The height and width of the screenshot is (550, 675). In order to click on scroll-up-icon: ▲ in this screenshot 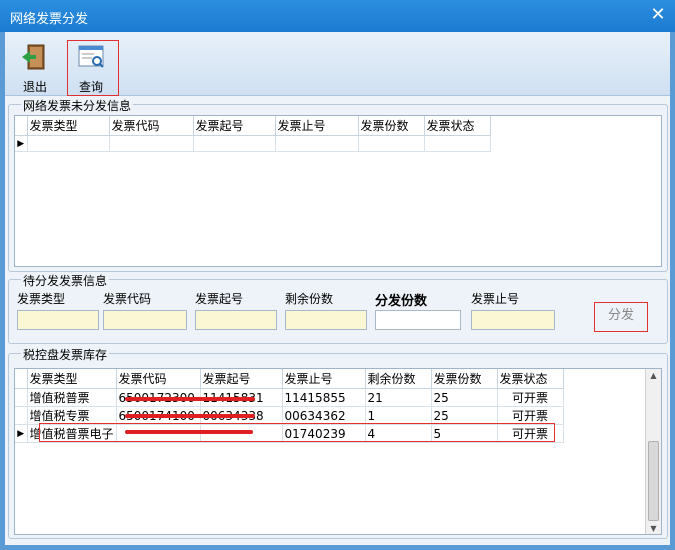, I will do `click(653, 376)`.